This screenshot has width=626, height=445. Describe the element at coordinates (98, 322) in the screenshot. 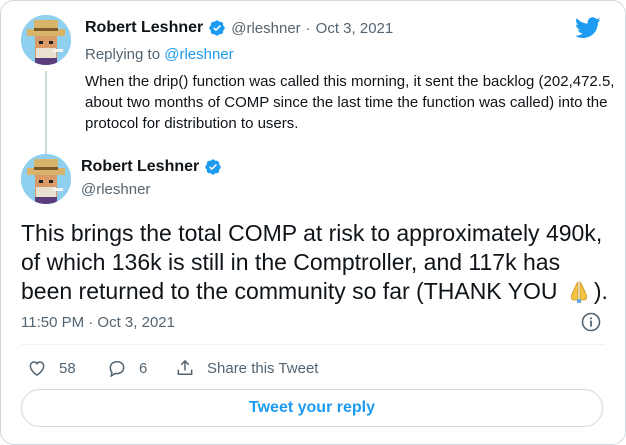

I see `tweet-timestamp: 11:50 PM · Oct 3, 2021` at that location.